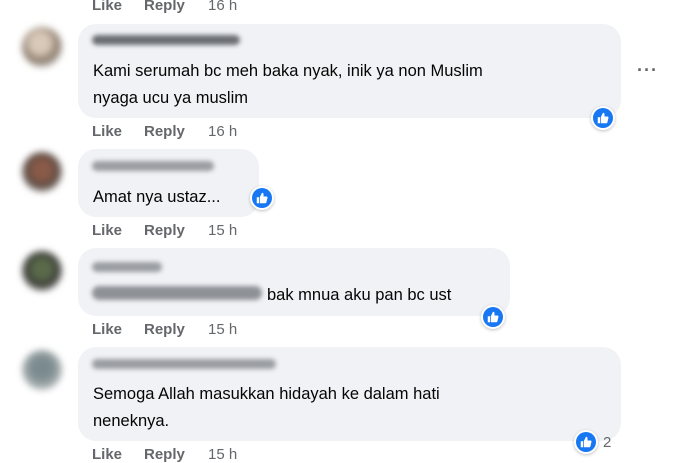 The image size is (675, 463). What do you see at coordinates (647, 70) in the screenshot?
I see `more-options-icon: ···` at bounding box center [647, 70].